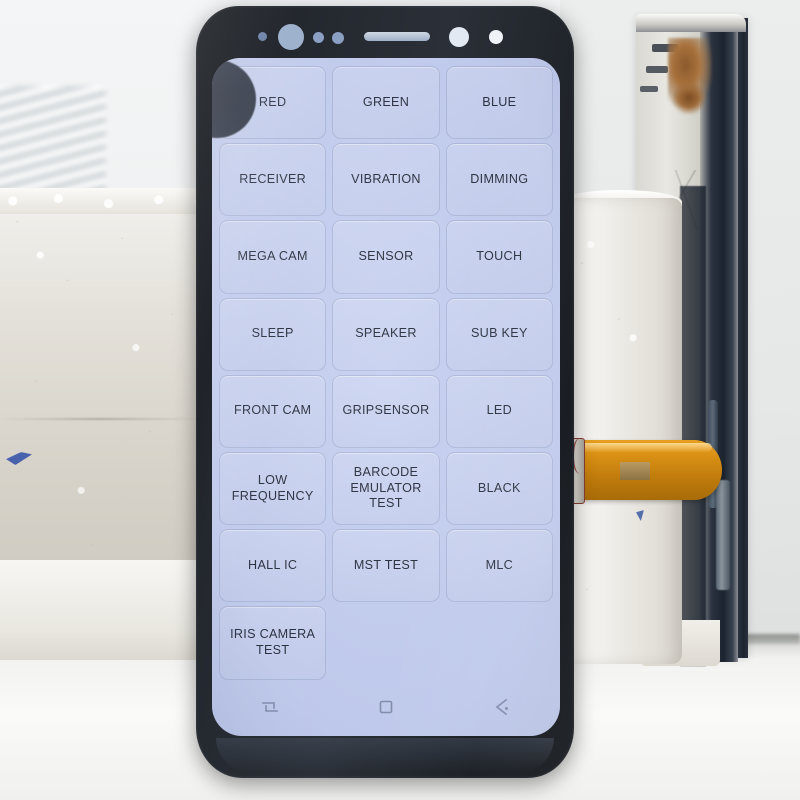 The width and height of the screenshot is (800, 800). What do you see at coordinates (691, 23) in the screenshot?
I see `phone-frame-top-cap` at bounding box center [691, 23].